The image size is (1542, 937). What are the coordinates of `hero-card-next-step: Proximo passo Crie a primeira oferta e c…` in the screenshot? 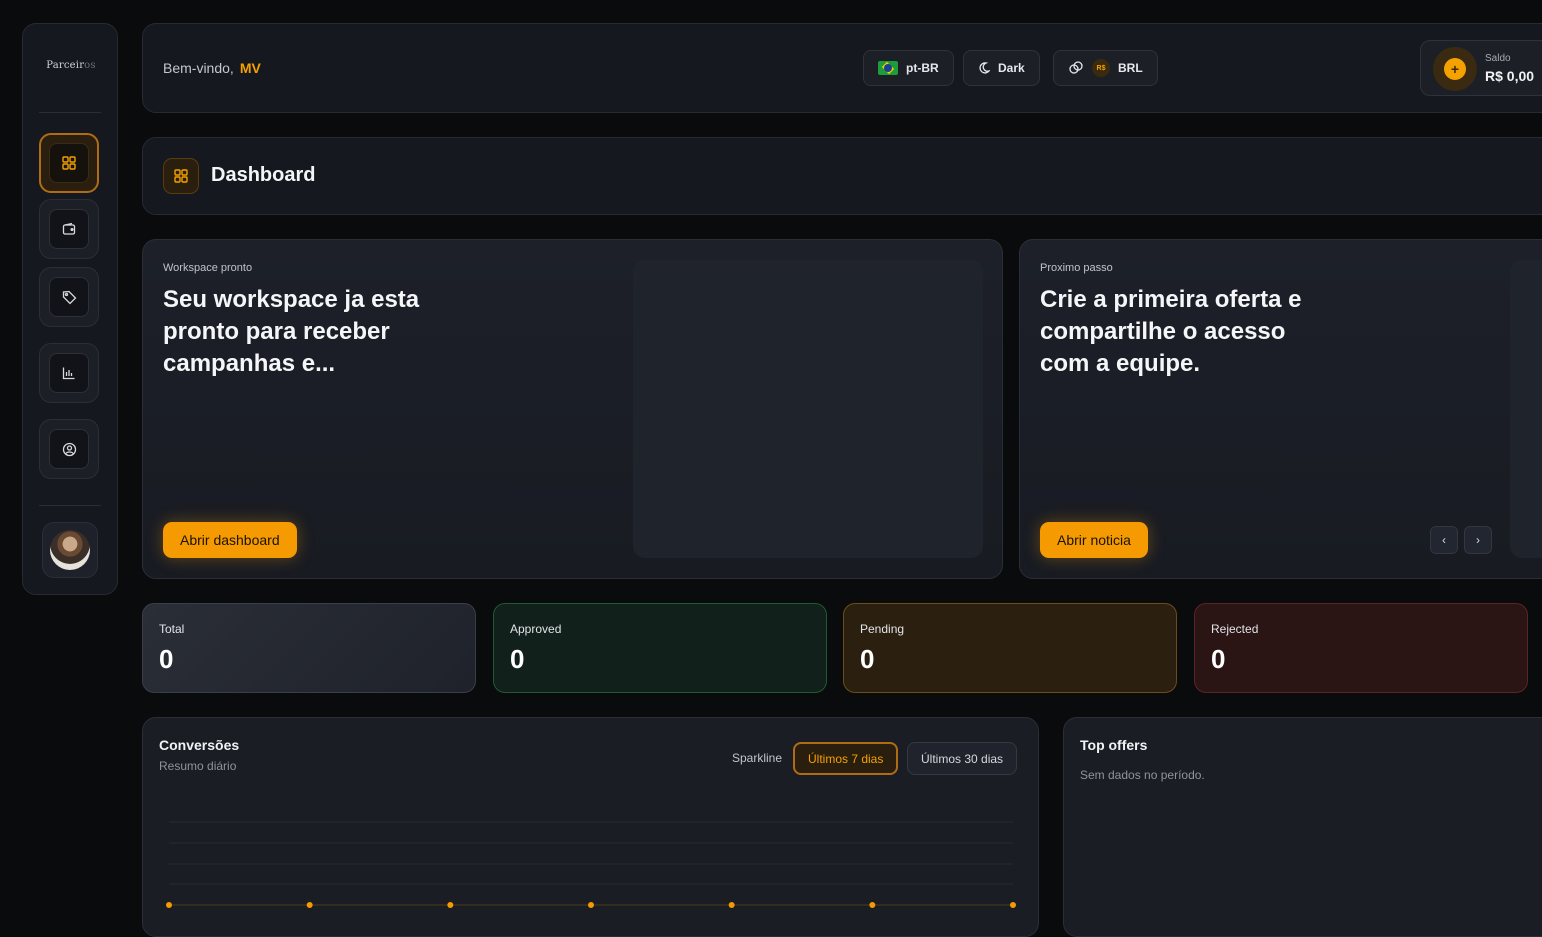 It's located at (1280, 409).